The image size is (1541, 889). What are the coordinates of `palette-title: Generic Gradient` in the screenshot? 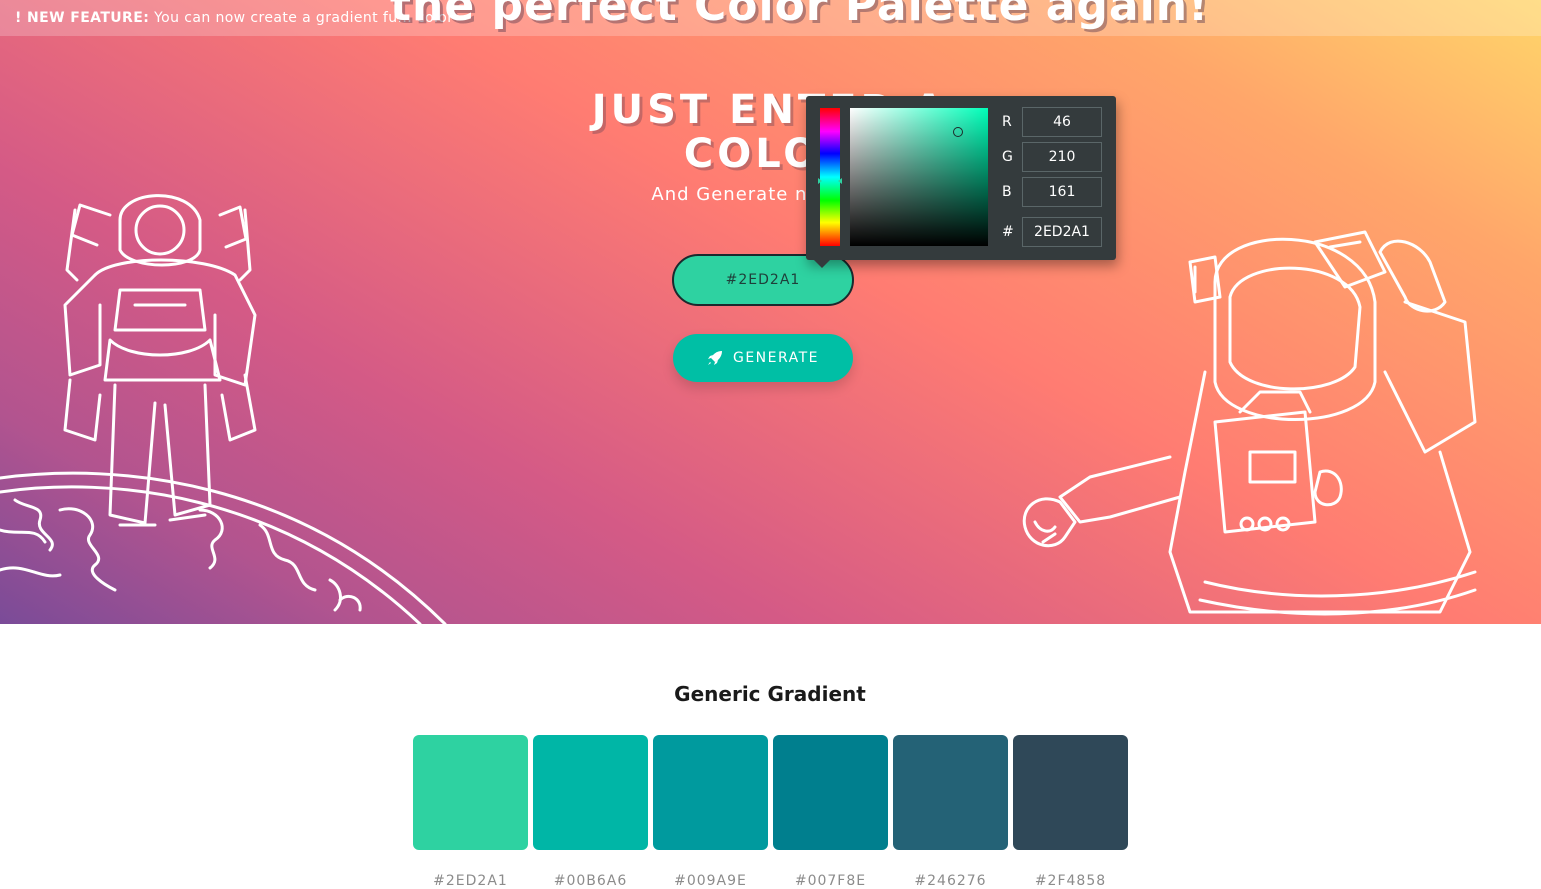 It's located at (770, 694).